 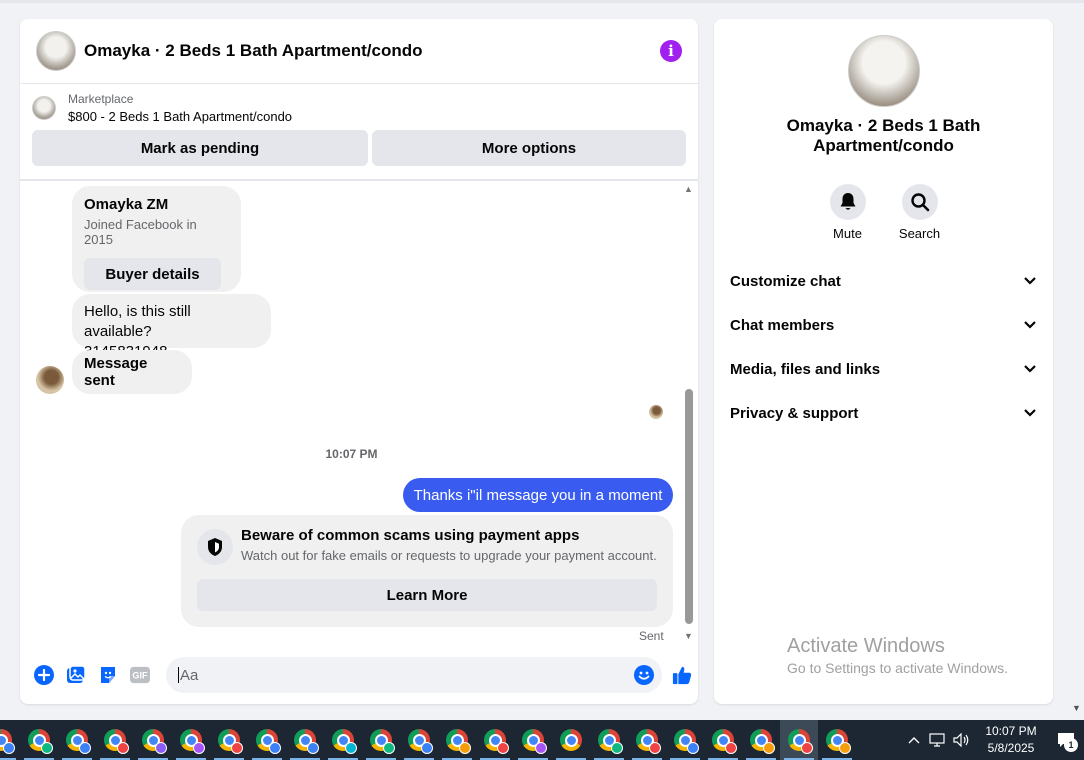 What do you see at coordinates (200, 148) in the screenshot?
I see `mark-as-pending-button: Mark as pending` at bounding box center [200, 148].